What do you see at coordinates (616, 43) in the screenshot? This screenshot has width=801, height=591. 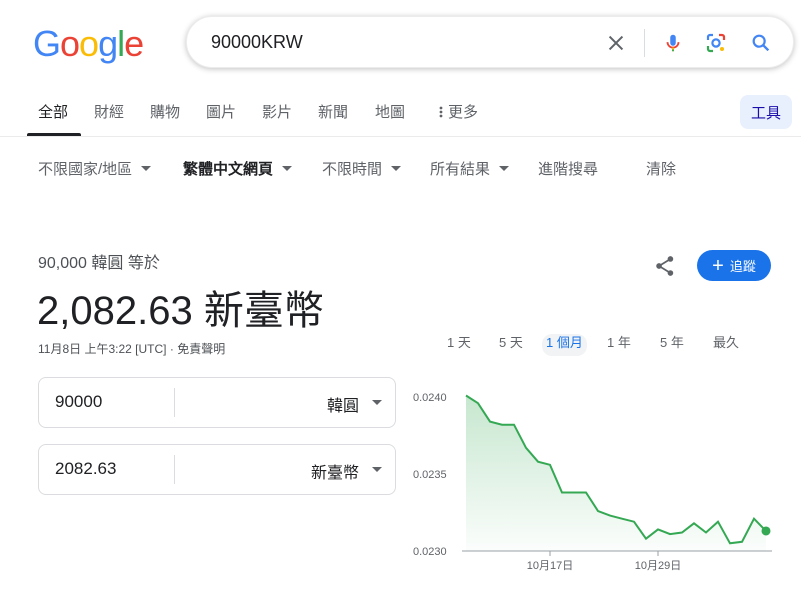 I see `close-icon` at bounding box center [616, 43].